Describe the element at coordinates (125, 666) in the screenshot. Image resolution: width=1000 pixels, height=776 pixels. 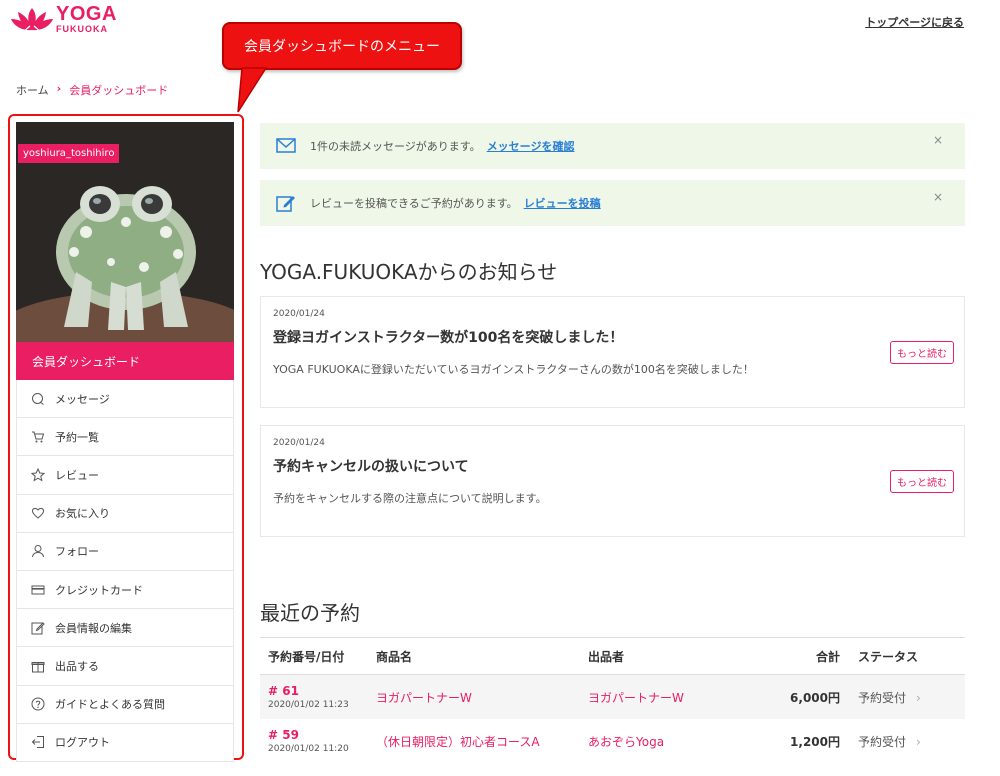
I see `sidebar-item-sell: 出品する` at that location.